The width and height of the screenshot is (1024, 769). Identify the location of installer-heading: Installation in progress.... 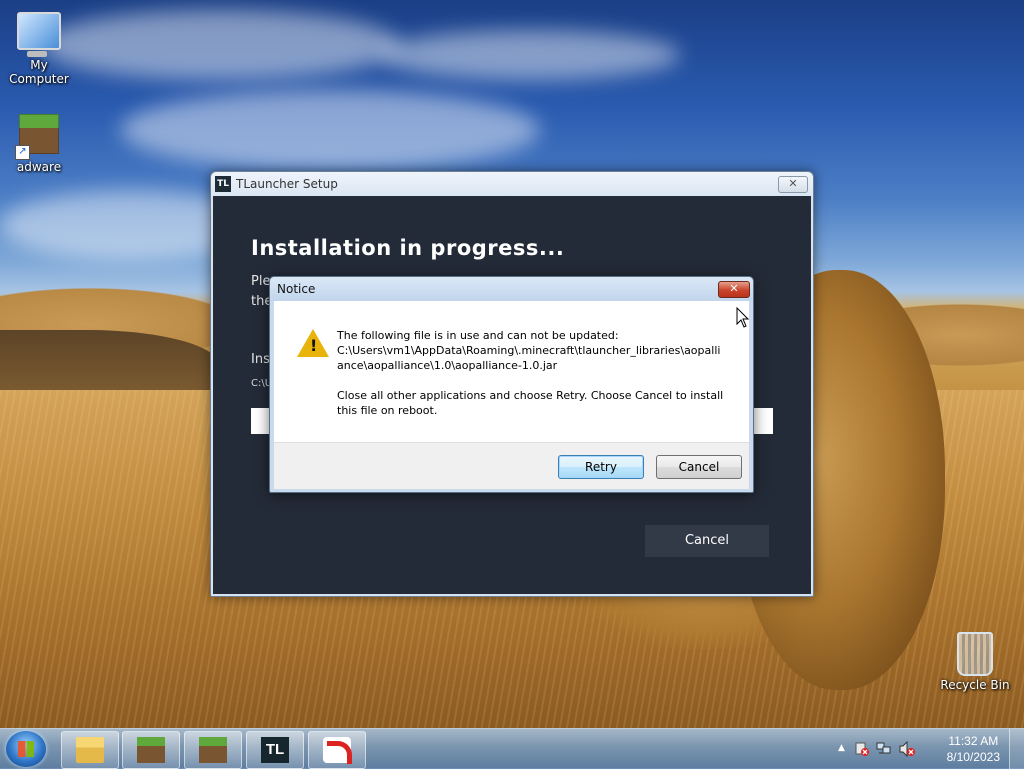
(408, 248).